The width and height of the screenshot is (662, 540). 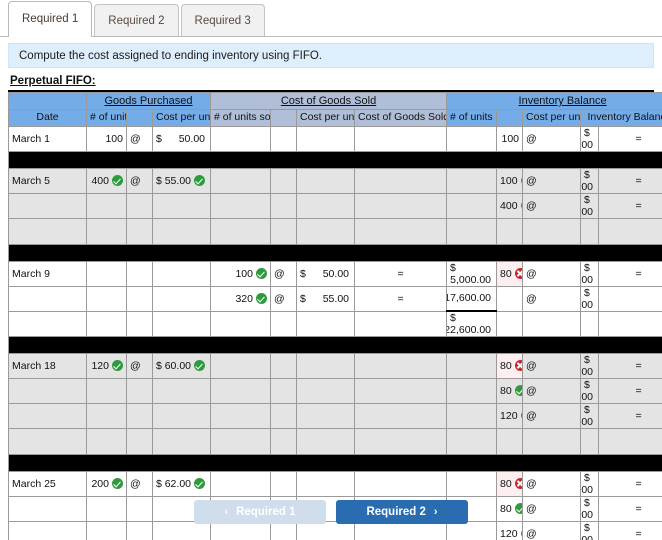 What do you see at coordinates (106, 483) in the screenshot?
I see `cell-purchased-units: 200` at bounding box center [106, 483].